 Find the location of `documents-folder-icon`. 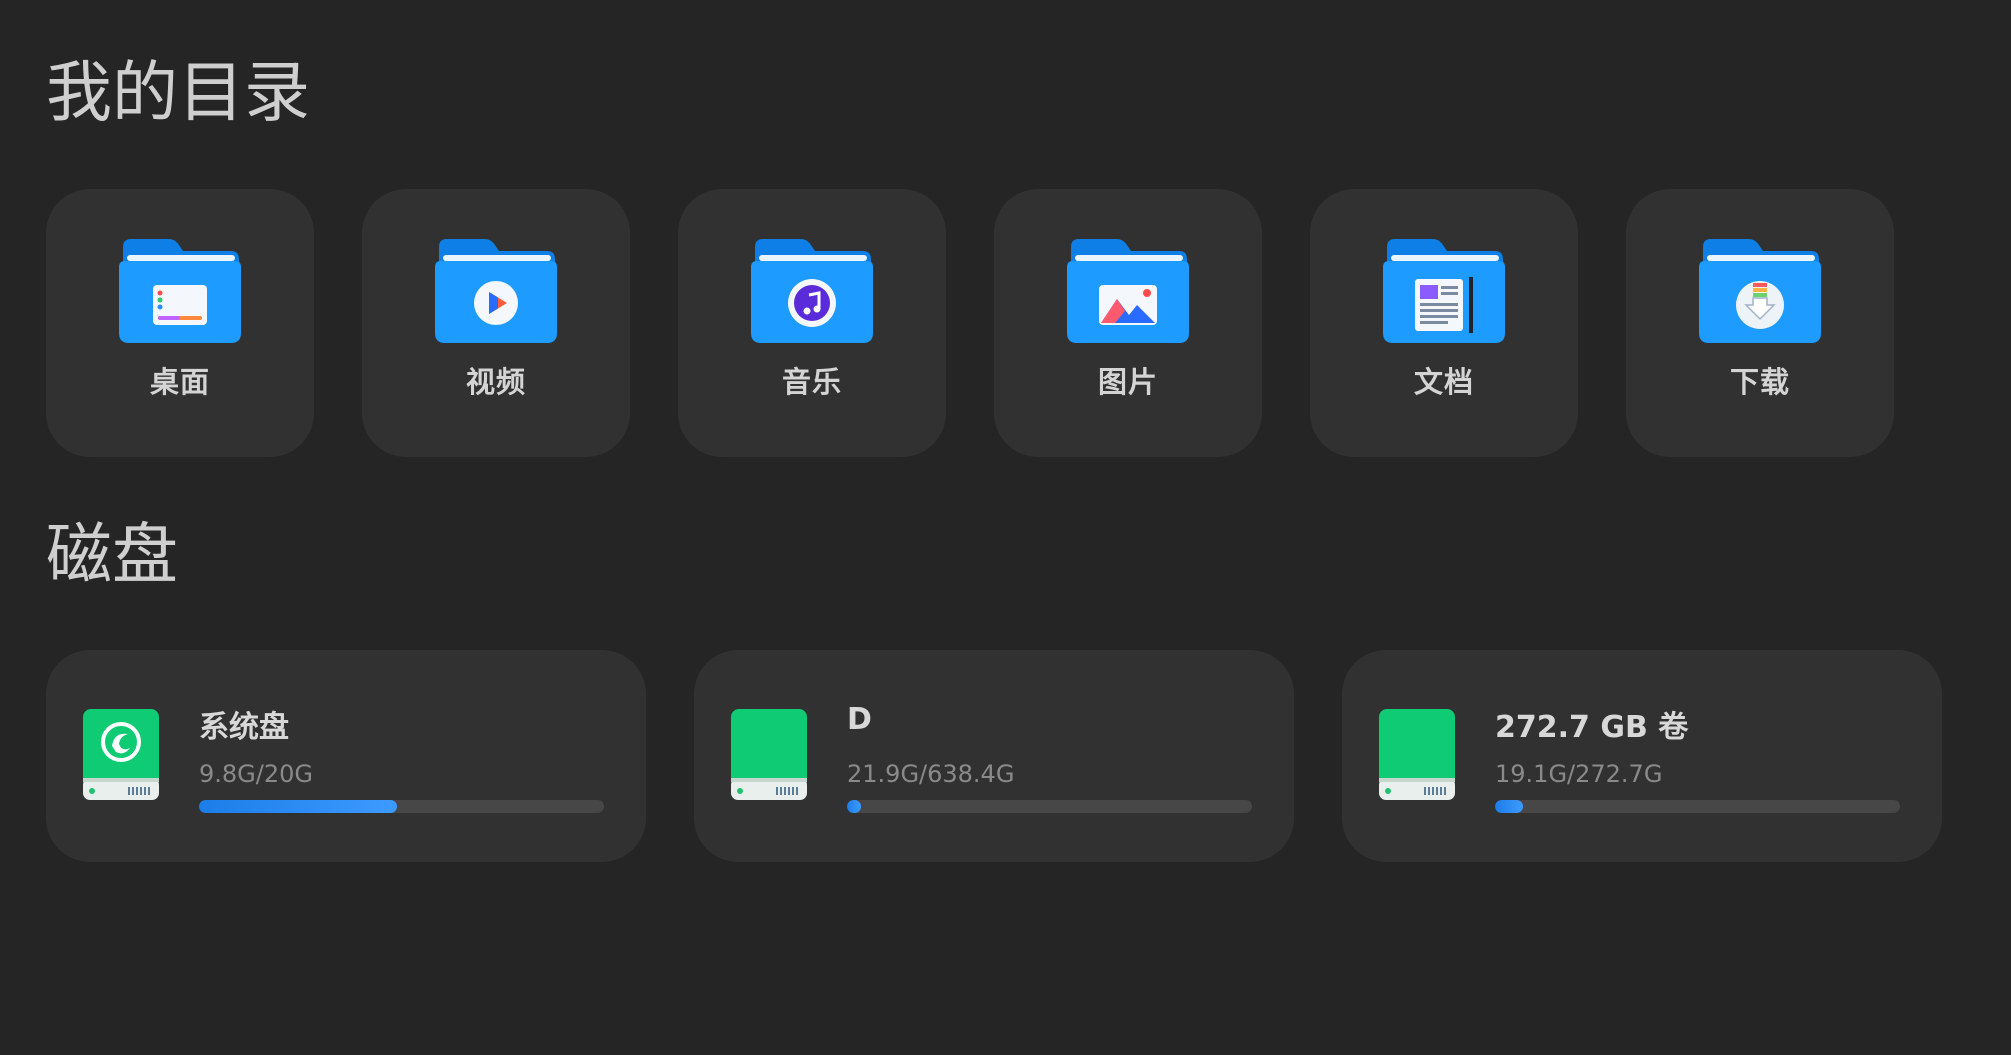

documents-folder-icon is located at coordinates (1444, 291).